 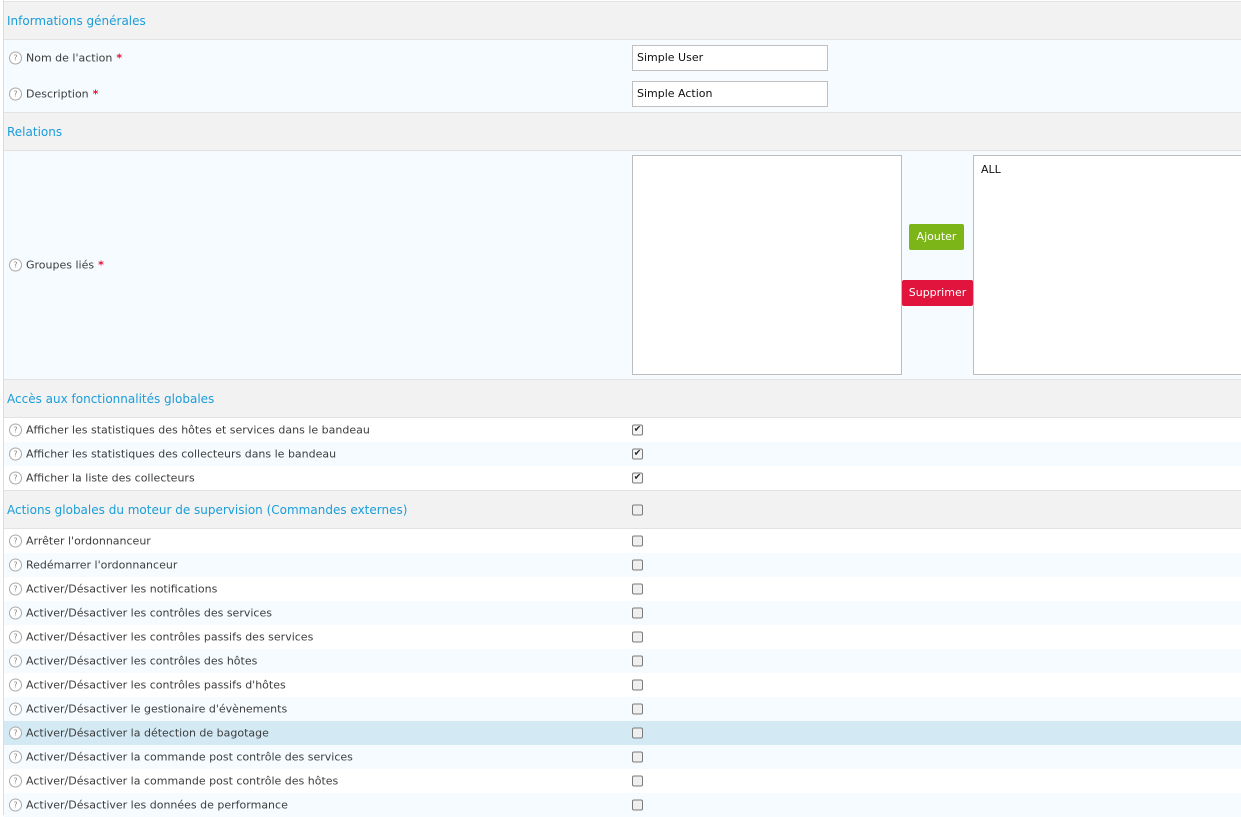 What do you see at coordinates (35, 131) in the screenshot?
I see `section-title: Relations` at bounding box center [35, 131].